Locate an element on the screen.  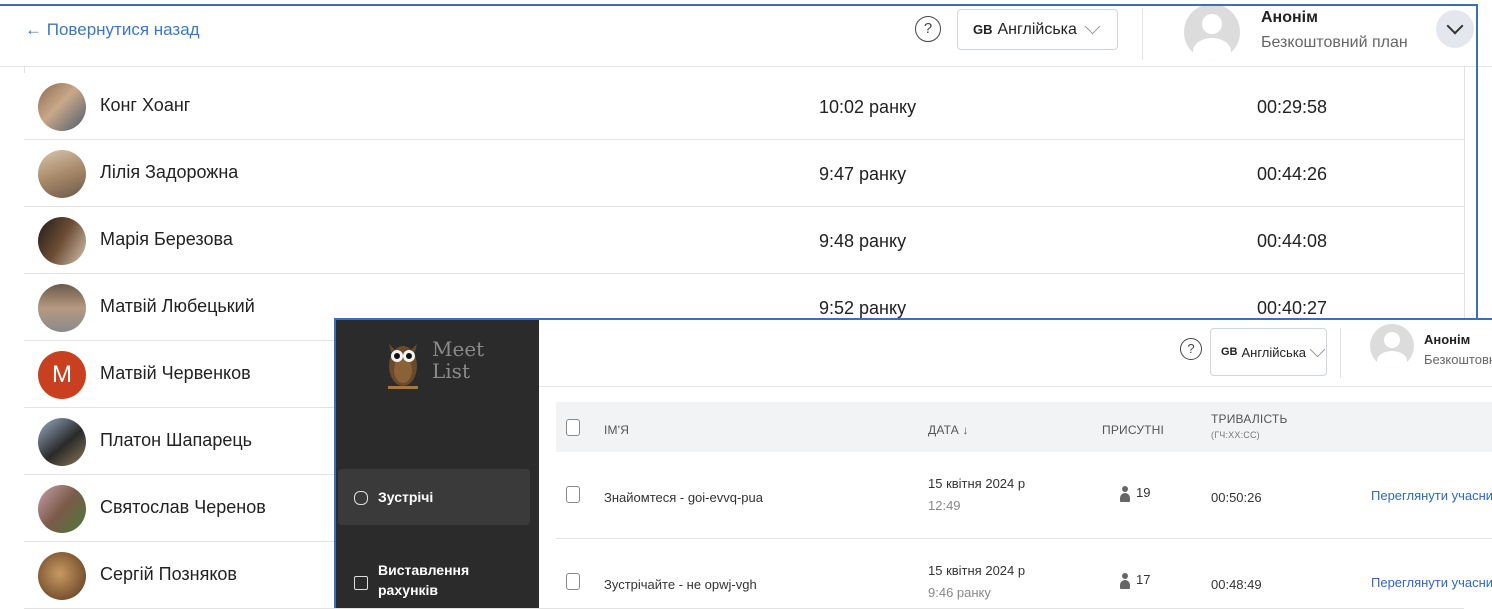
sidebar-item-billing: Виставлення рахунків is located at coordinates (434, 579).